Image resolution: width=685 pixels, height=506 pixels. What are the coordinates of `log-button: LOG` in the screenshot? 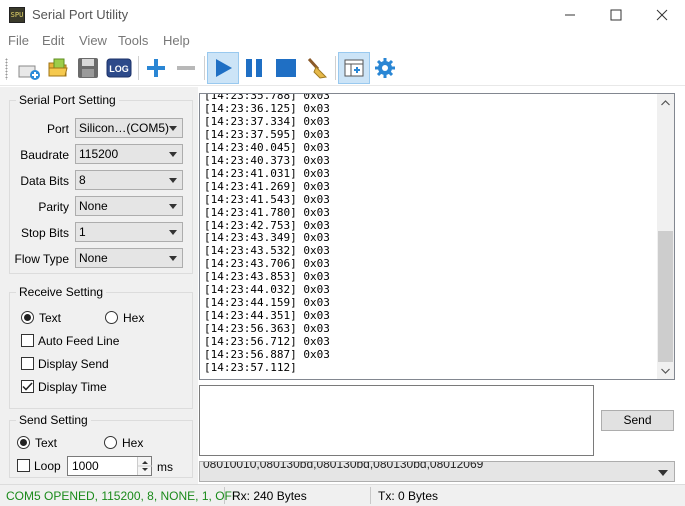 It's located at (119, 68).